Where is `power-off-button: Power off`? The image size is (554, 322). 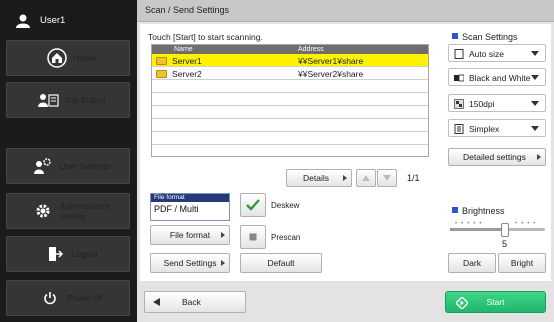 power-off-button: Power off is located at coordinates (68, 298).